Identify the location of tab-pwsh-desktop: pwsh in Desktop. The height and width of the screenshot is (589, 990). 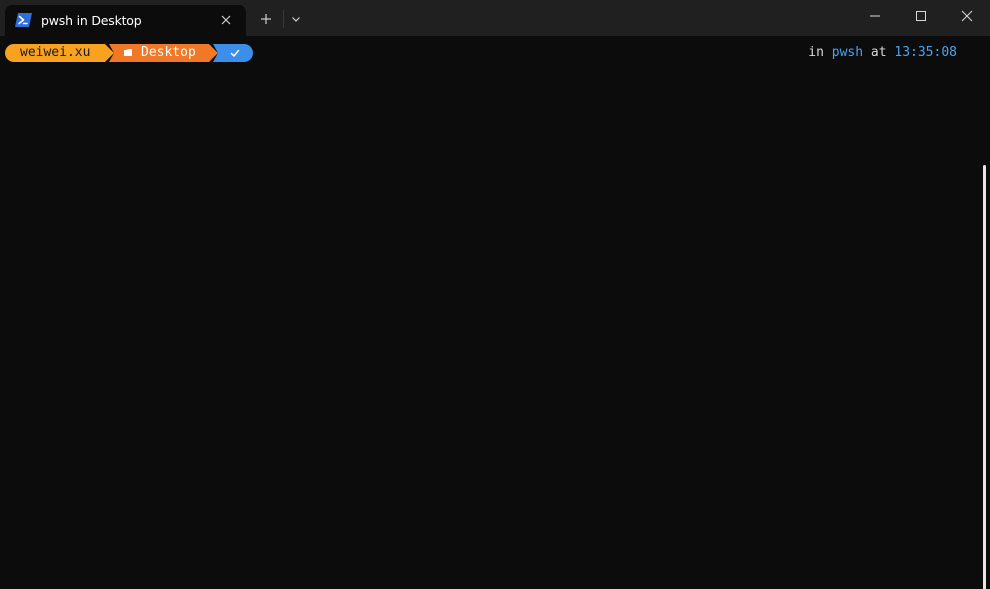
(125, 20).